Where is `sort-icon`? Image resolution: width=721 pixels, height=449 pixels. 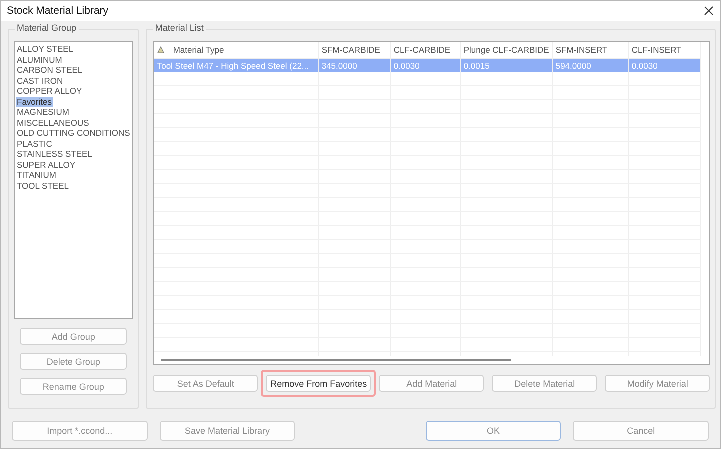
sort-icon is located at coordinates (161, 50).